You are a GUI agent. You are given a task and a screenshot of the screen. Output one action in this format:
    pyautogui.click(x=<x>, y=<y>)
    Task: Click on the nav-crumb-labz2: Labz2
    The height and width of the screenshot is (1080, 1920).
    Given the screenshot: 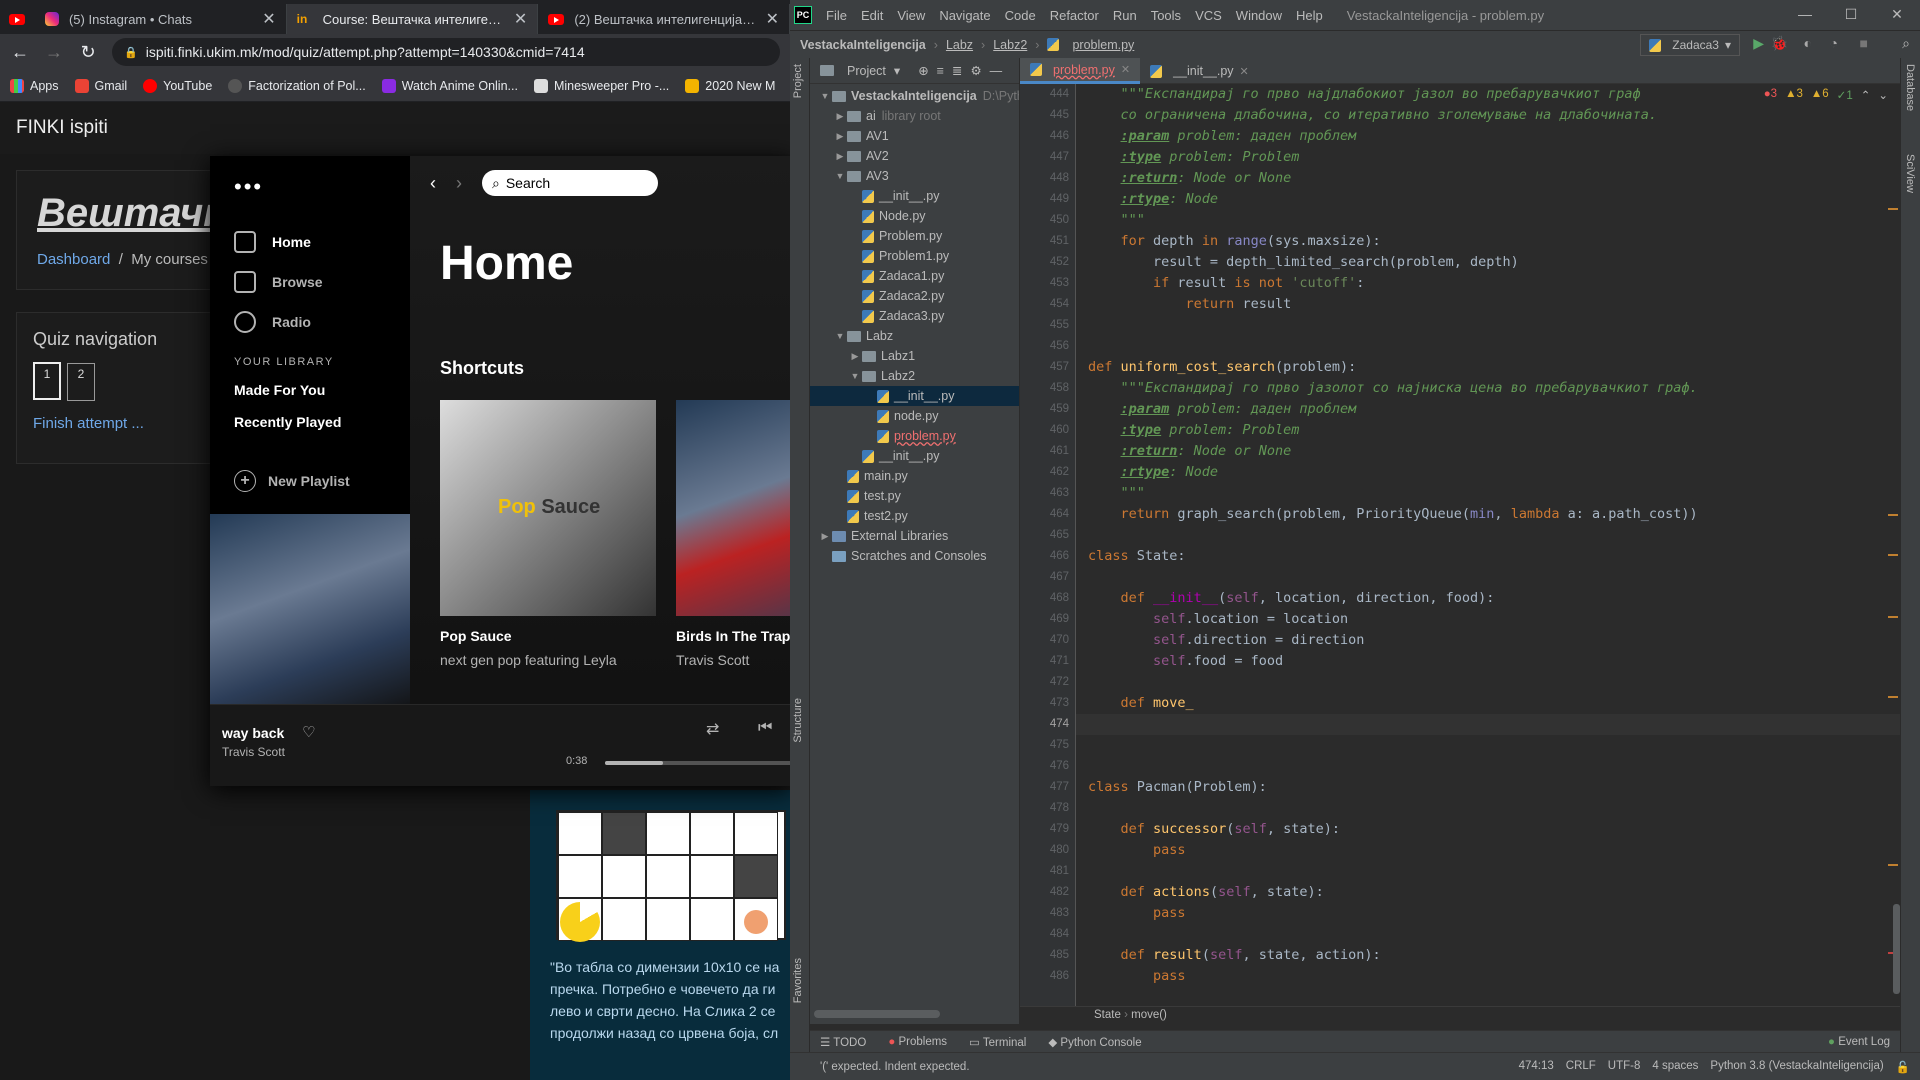 What is the action you would take?
    pyautogui.click(x=1010, y=45)
    